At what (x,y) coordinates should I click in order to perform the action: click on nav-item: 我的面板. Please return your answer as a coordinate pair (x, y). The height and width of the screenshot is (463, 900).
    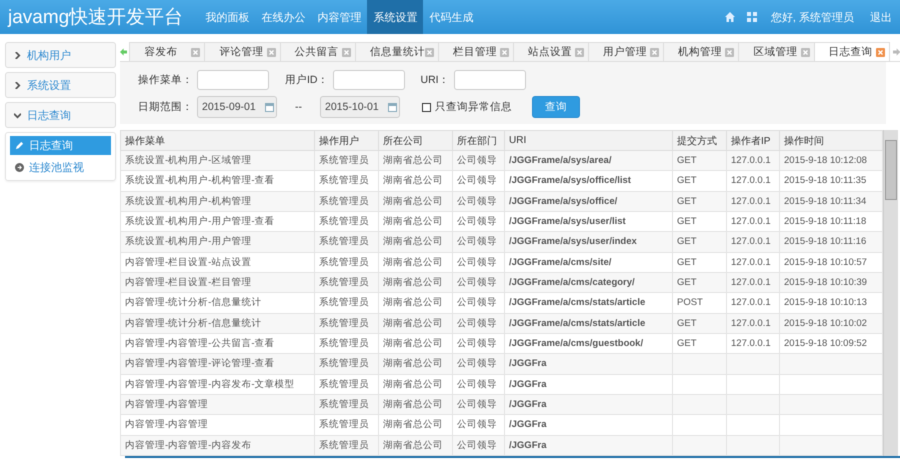
    Looking at the image, I should click on (227, 17).